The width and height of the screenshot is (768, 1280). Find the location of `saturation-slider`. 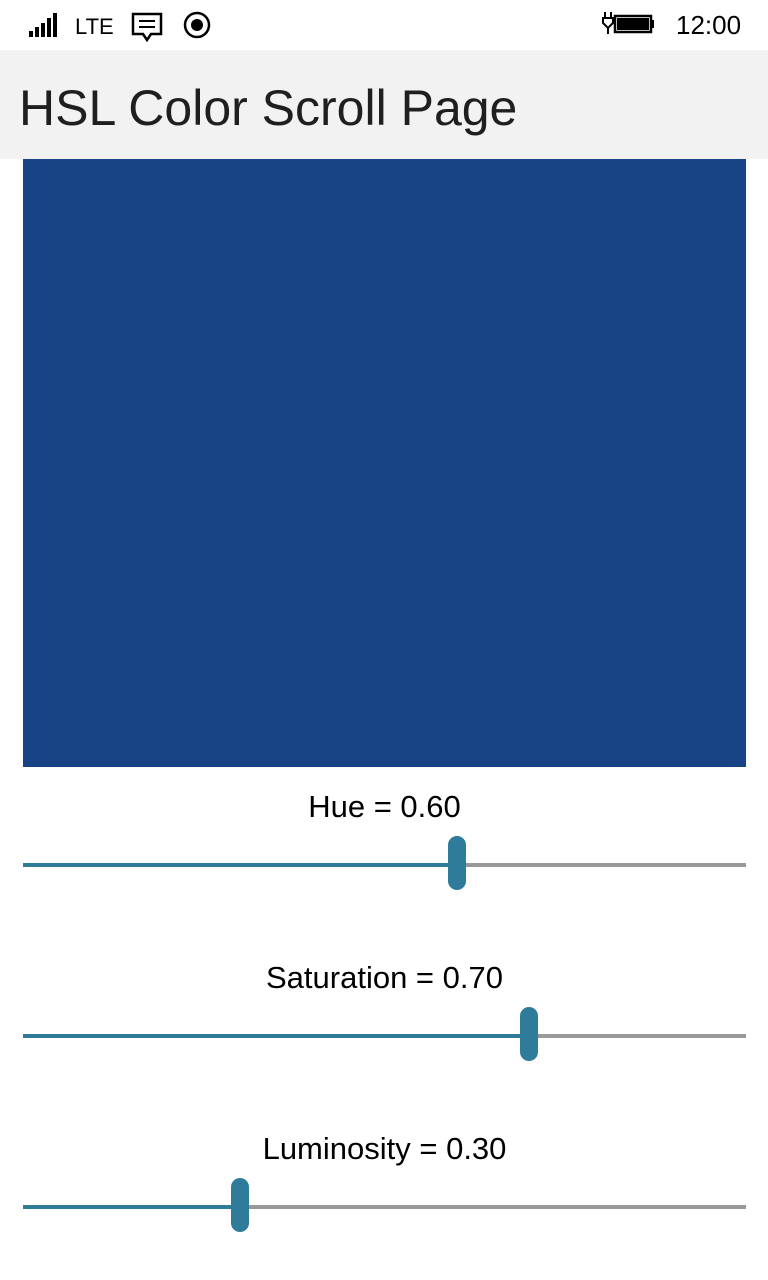

saturation-slider is located at coordinates (384, 1034).